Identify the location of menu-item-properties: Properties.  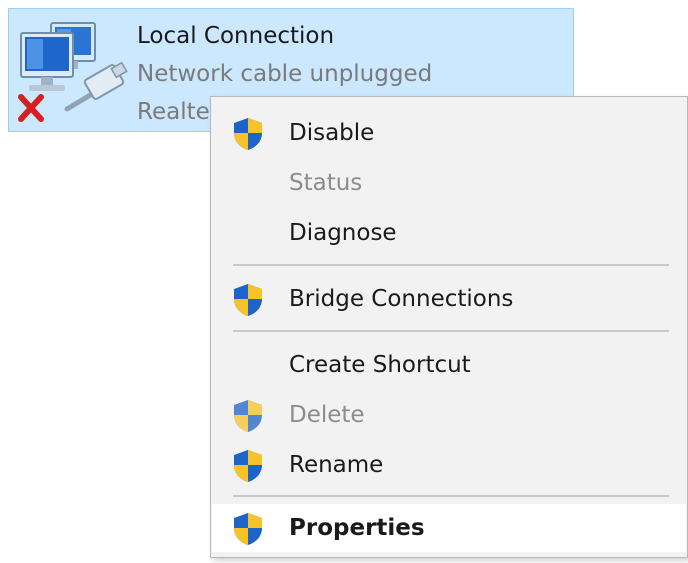
(449, 528).